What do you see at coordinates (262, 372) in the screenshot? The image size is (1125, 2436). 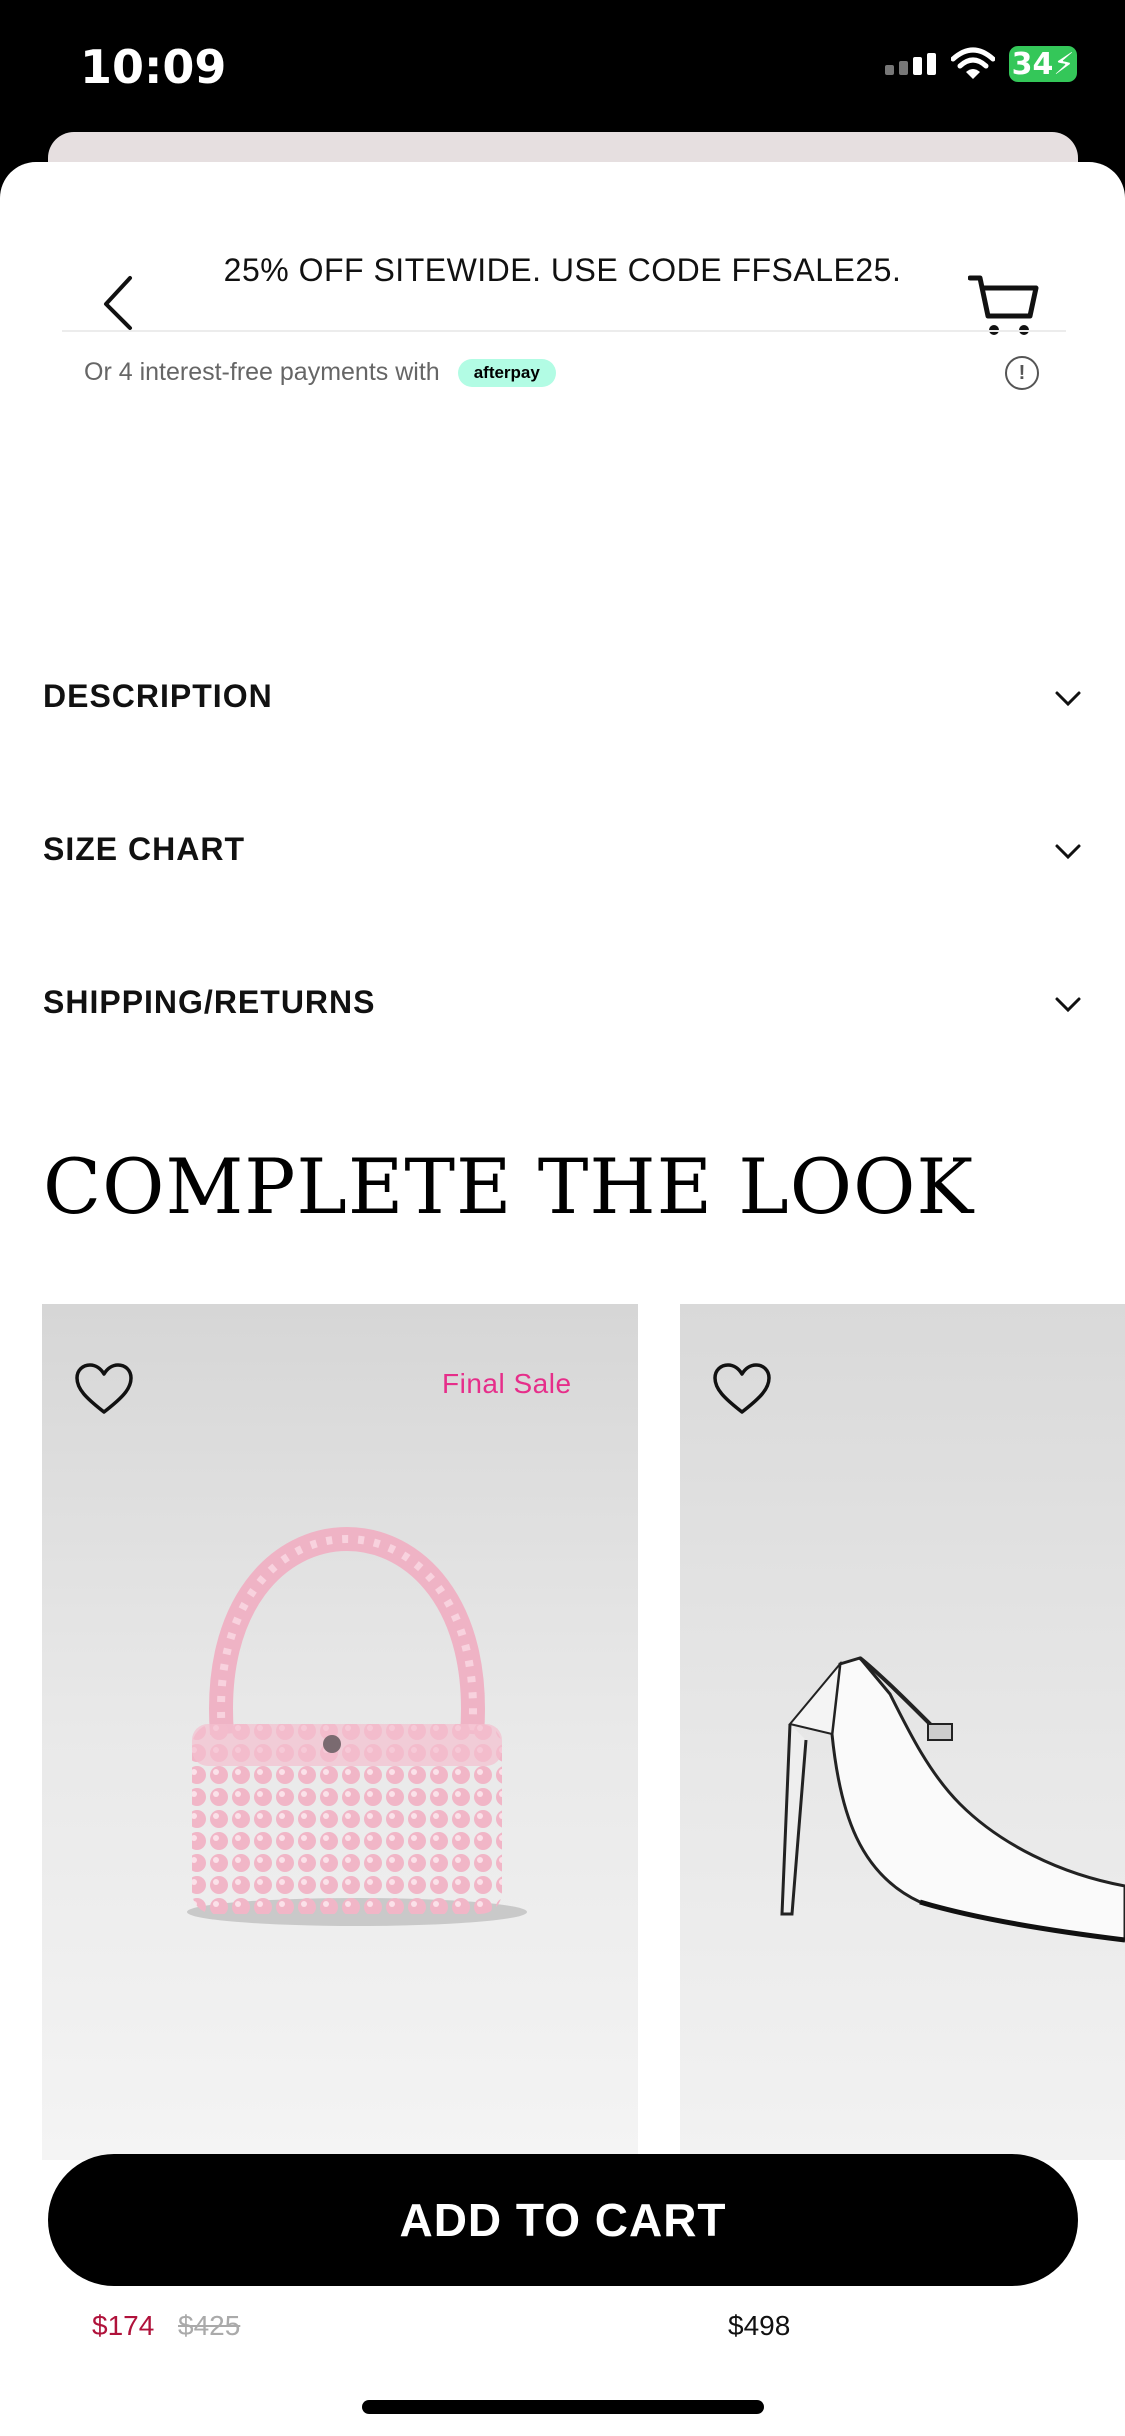 I see `afterpay-text: Or 4 interest-free payments with` at bounding box center [262, 372].